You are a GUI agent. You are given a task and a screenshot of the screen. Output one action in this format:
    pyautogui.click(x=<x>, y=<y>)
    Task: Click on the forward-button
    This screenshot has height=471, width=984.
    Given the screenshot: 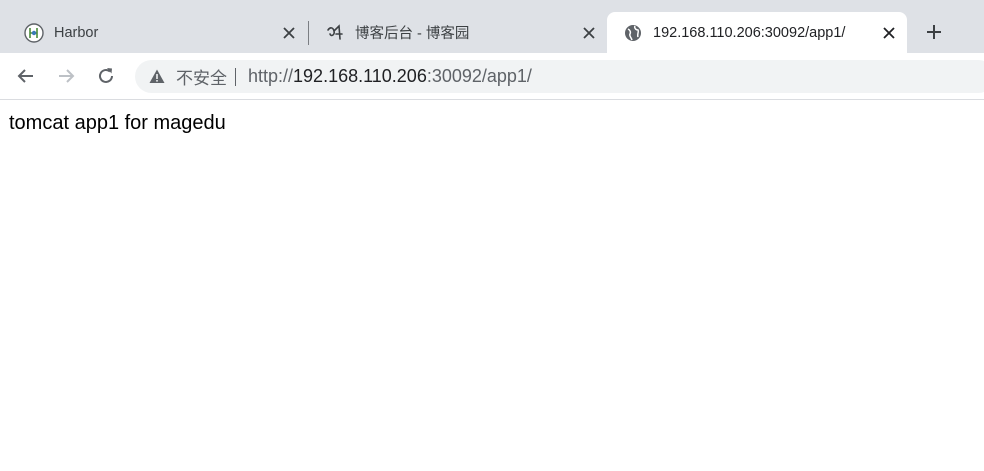 What is the action you would take?
    pyautogui.click(x=66, y=76)
    